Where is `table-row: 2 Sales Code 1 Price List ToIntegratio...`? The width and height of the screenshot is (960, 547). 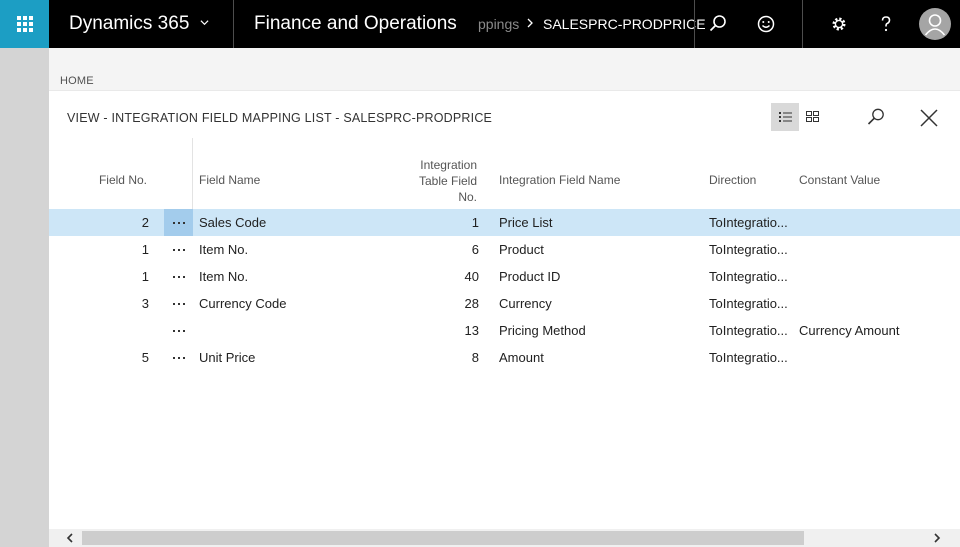 table-row: 2 Sales Code 1 Price List ToIntegratio... is located at coordinates (504, 222).